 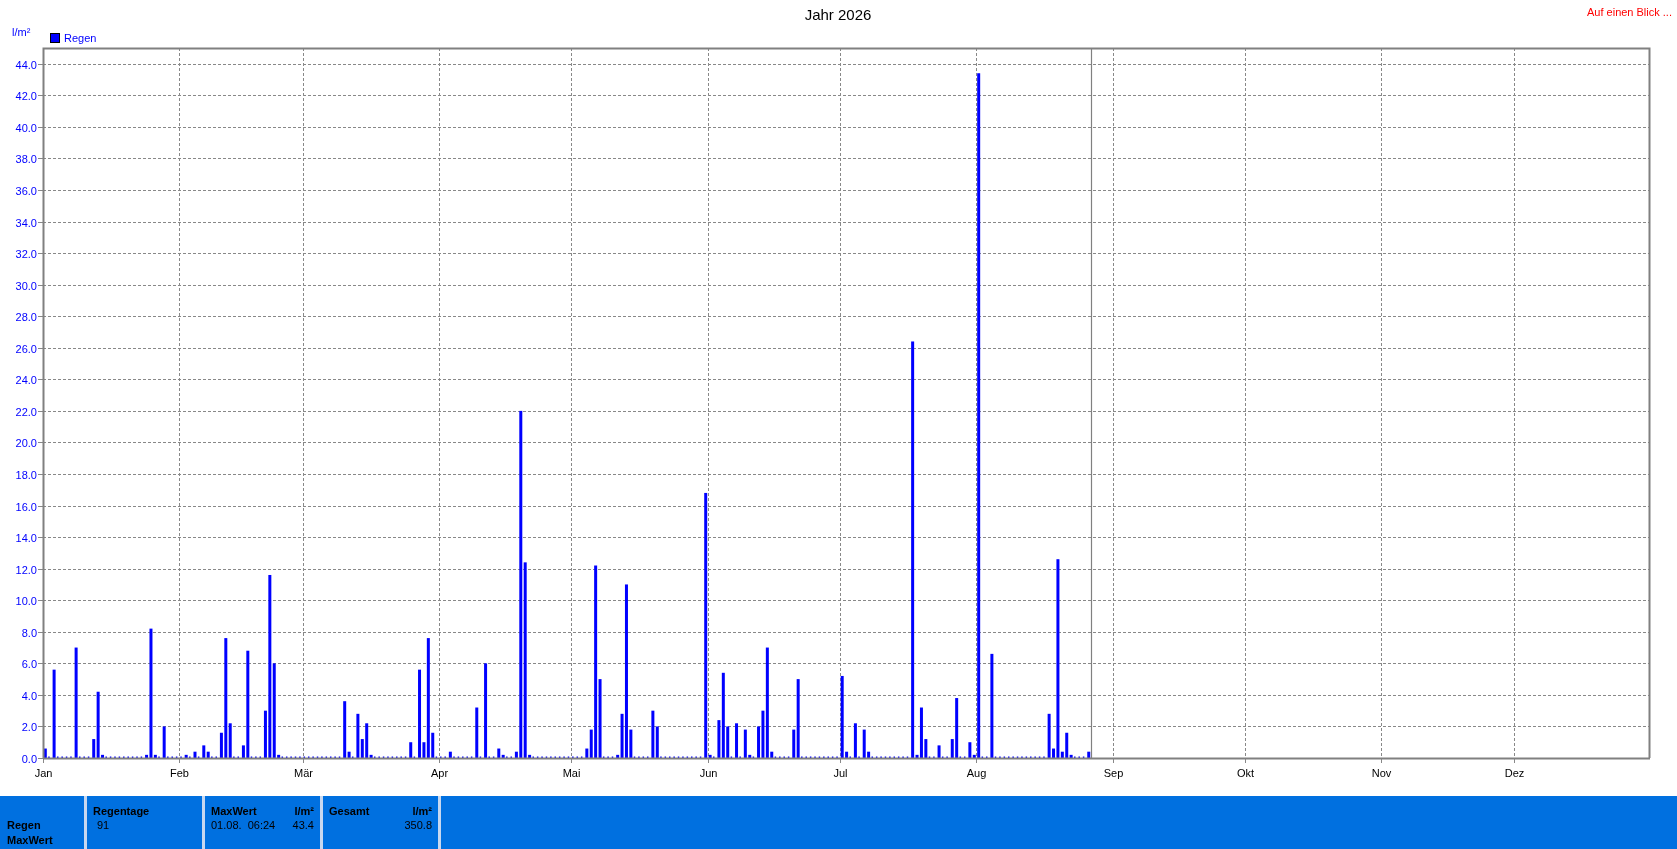 What do you see at coordinates (29, 726) in the screenshot?
I see `y-axis-label: 2.0` at bounding box center [29, 726].